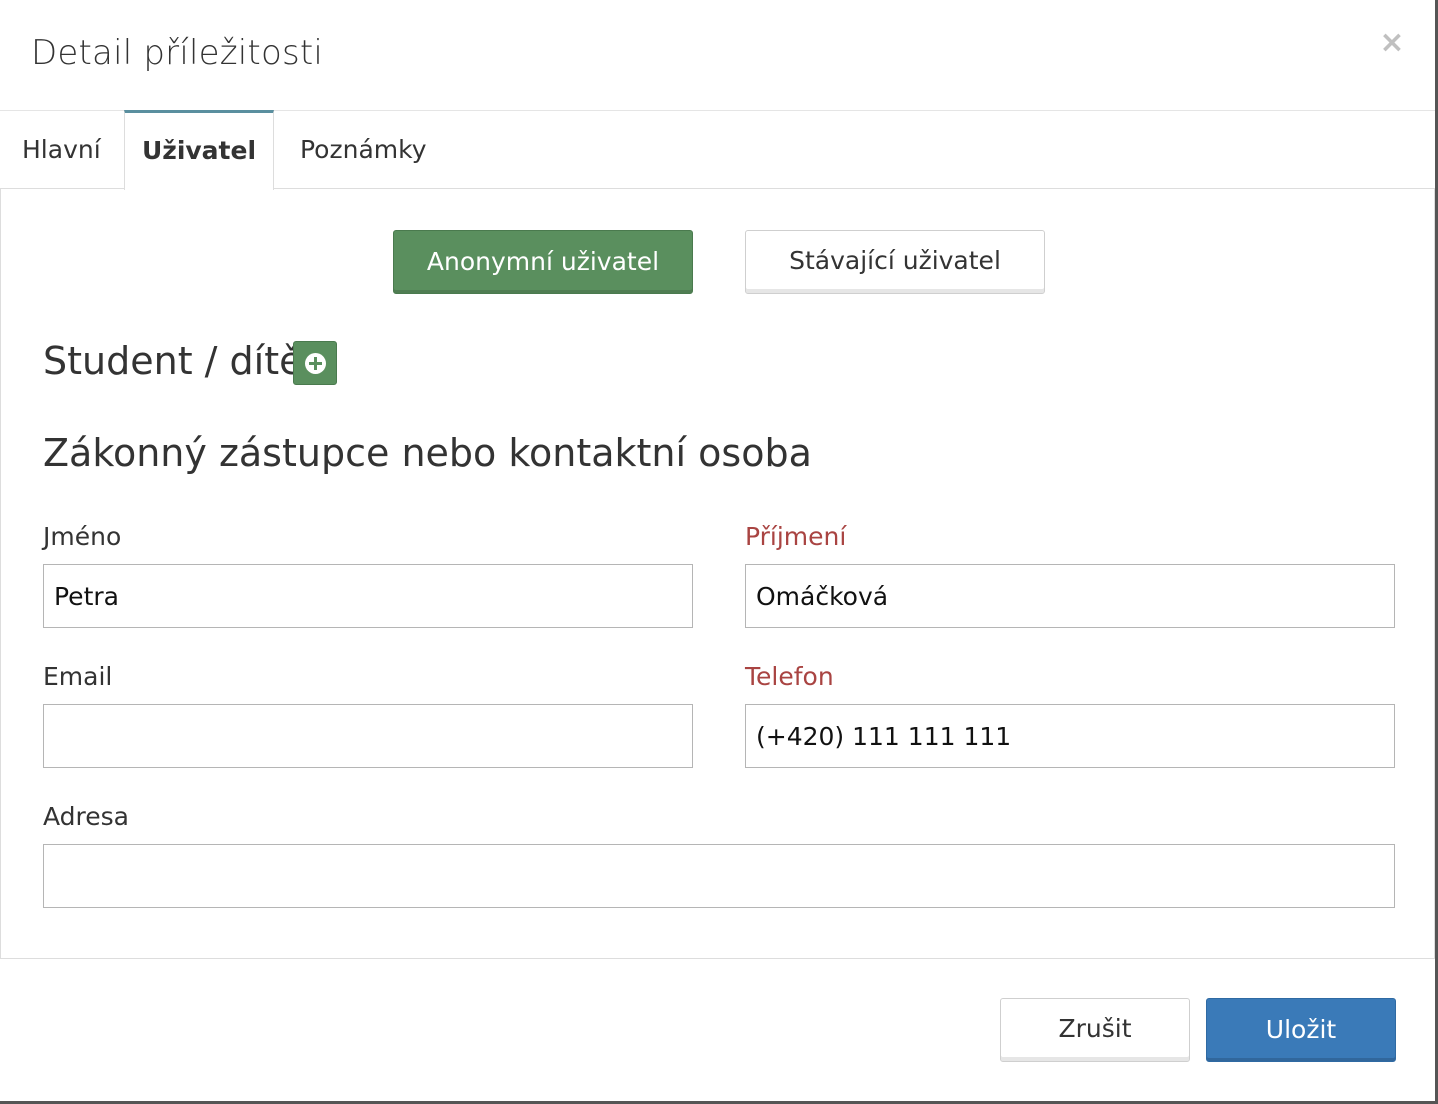 This screenshot has width=1438, height=1104. I want to click on address-input, so click(719, 876).